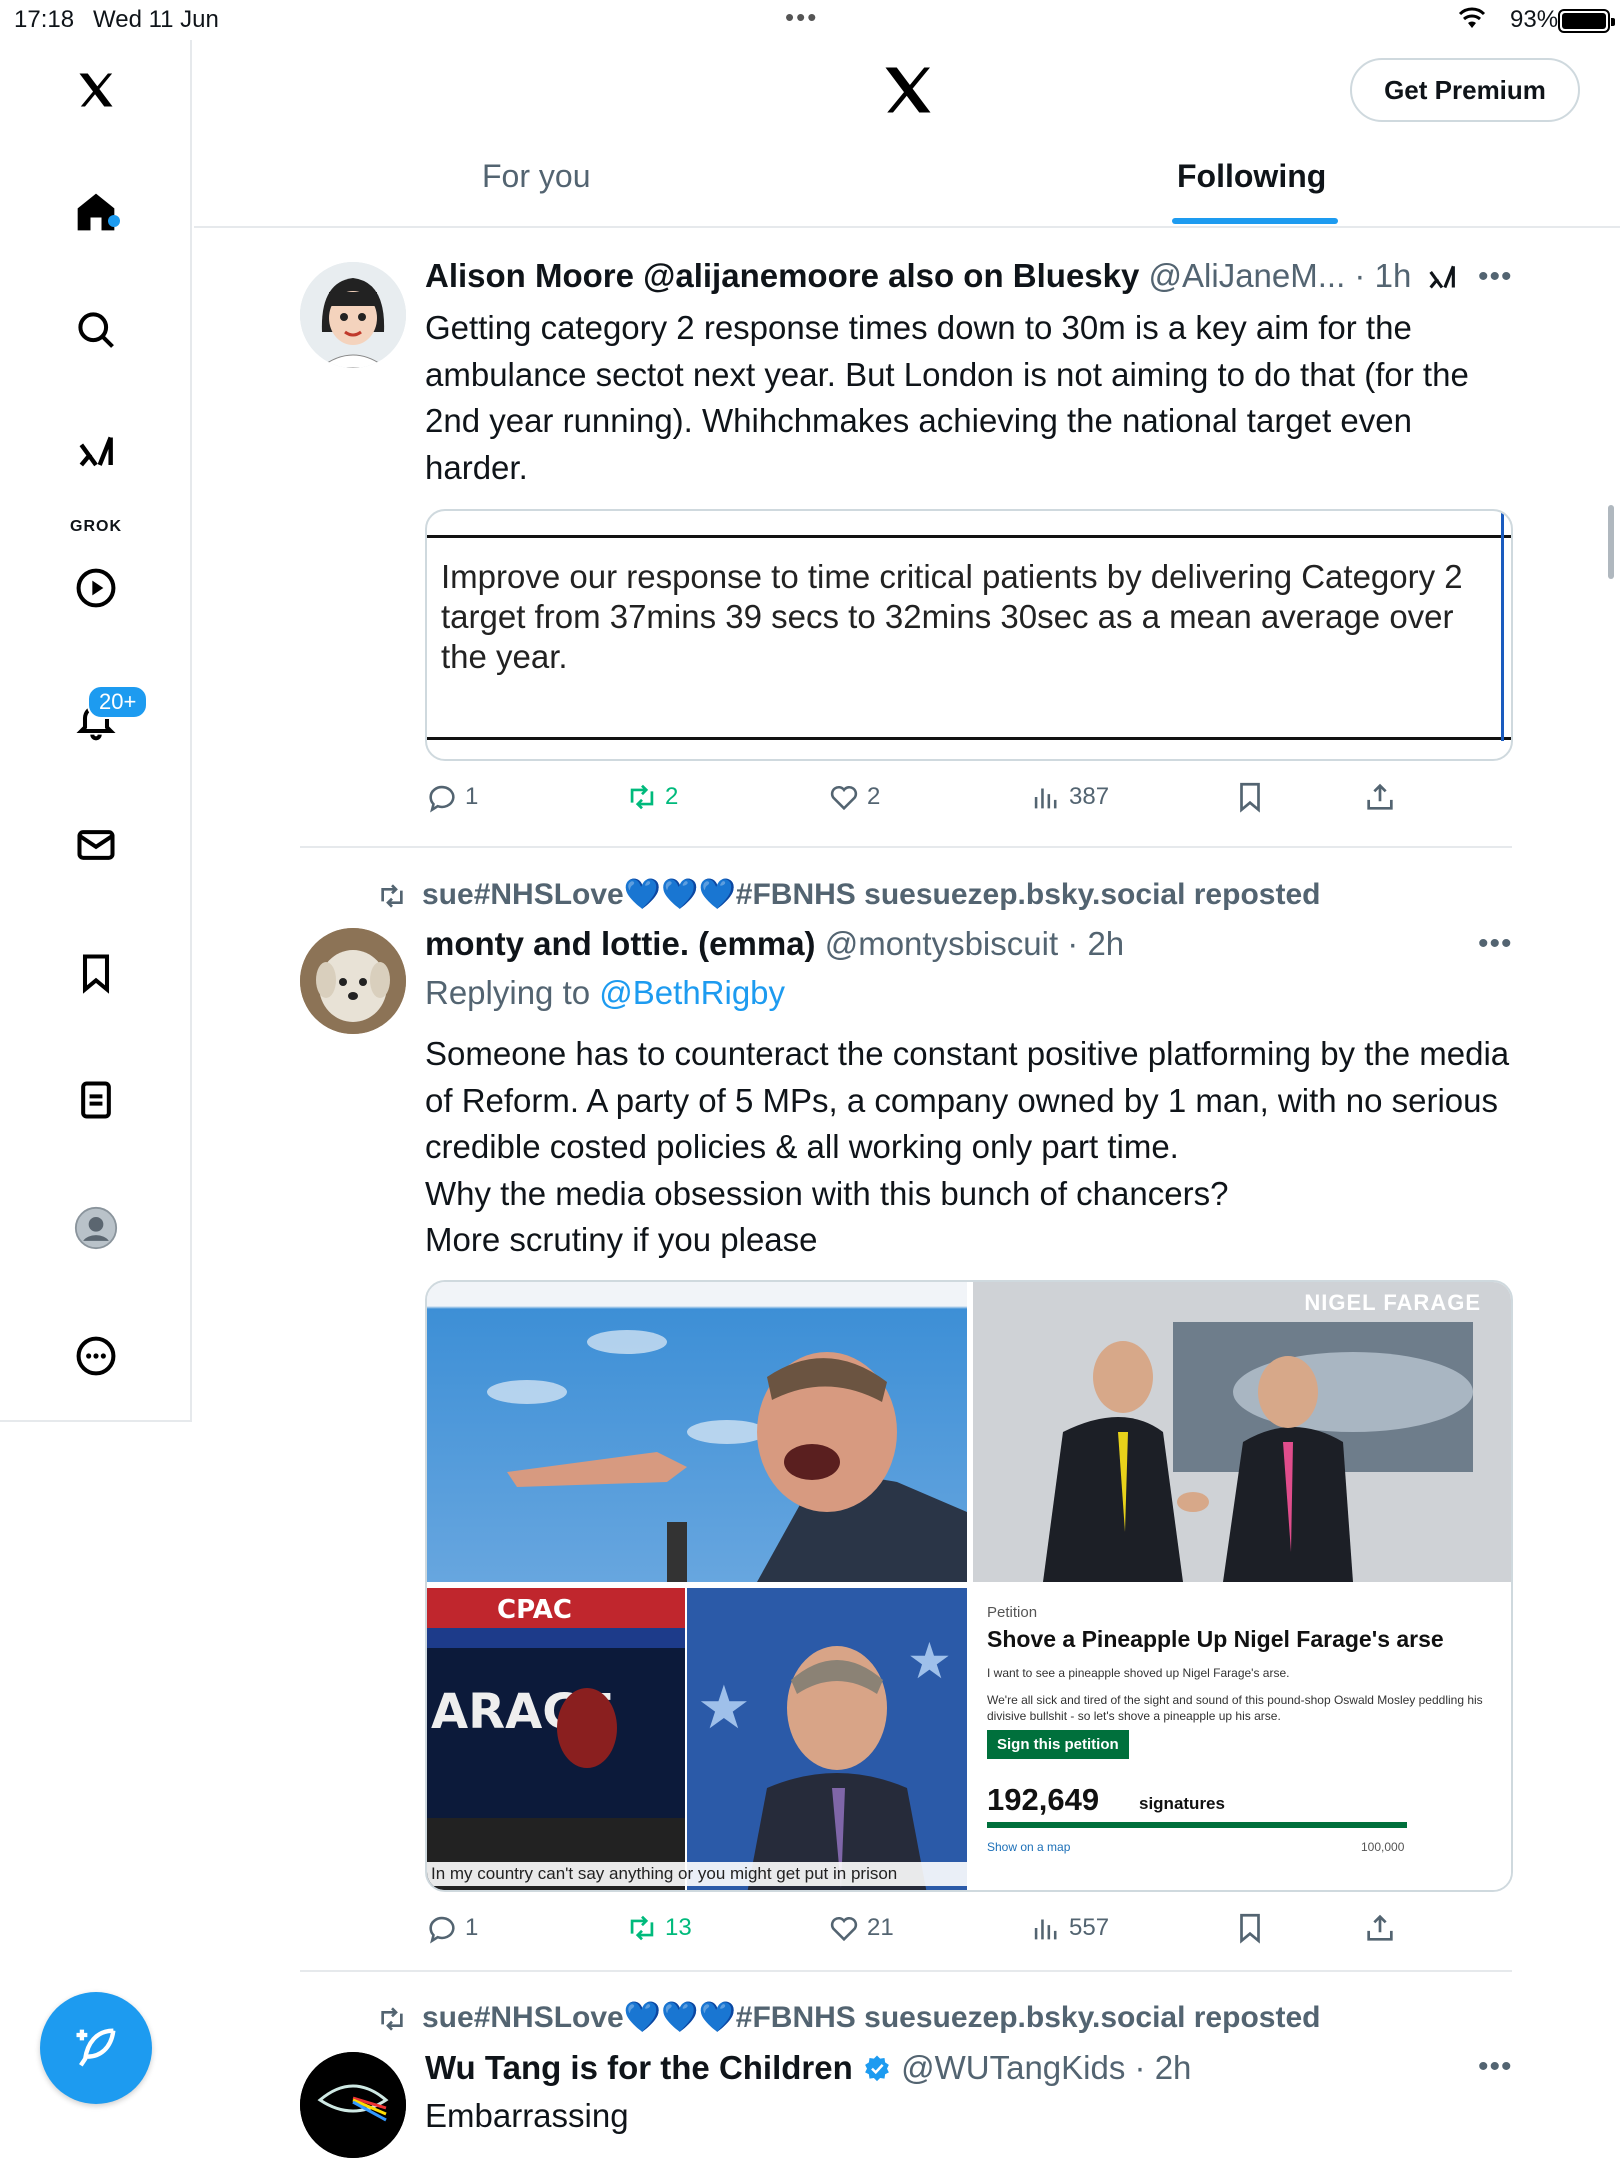 This screenshot has height=2160, width=1620. Describe the element at coordinates (96, 330) in the screenshot. I see `search-icon` at that location.